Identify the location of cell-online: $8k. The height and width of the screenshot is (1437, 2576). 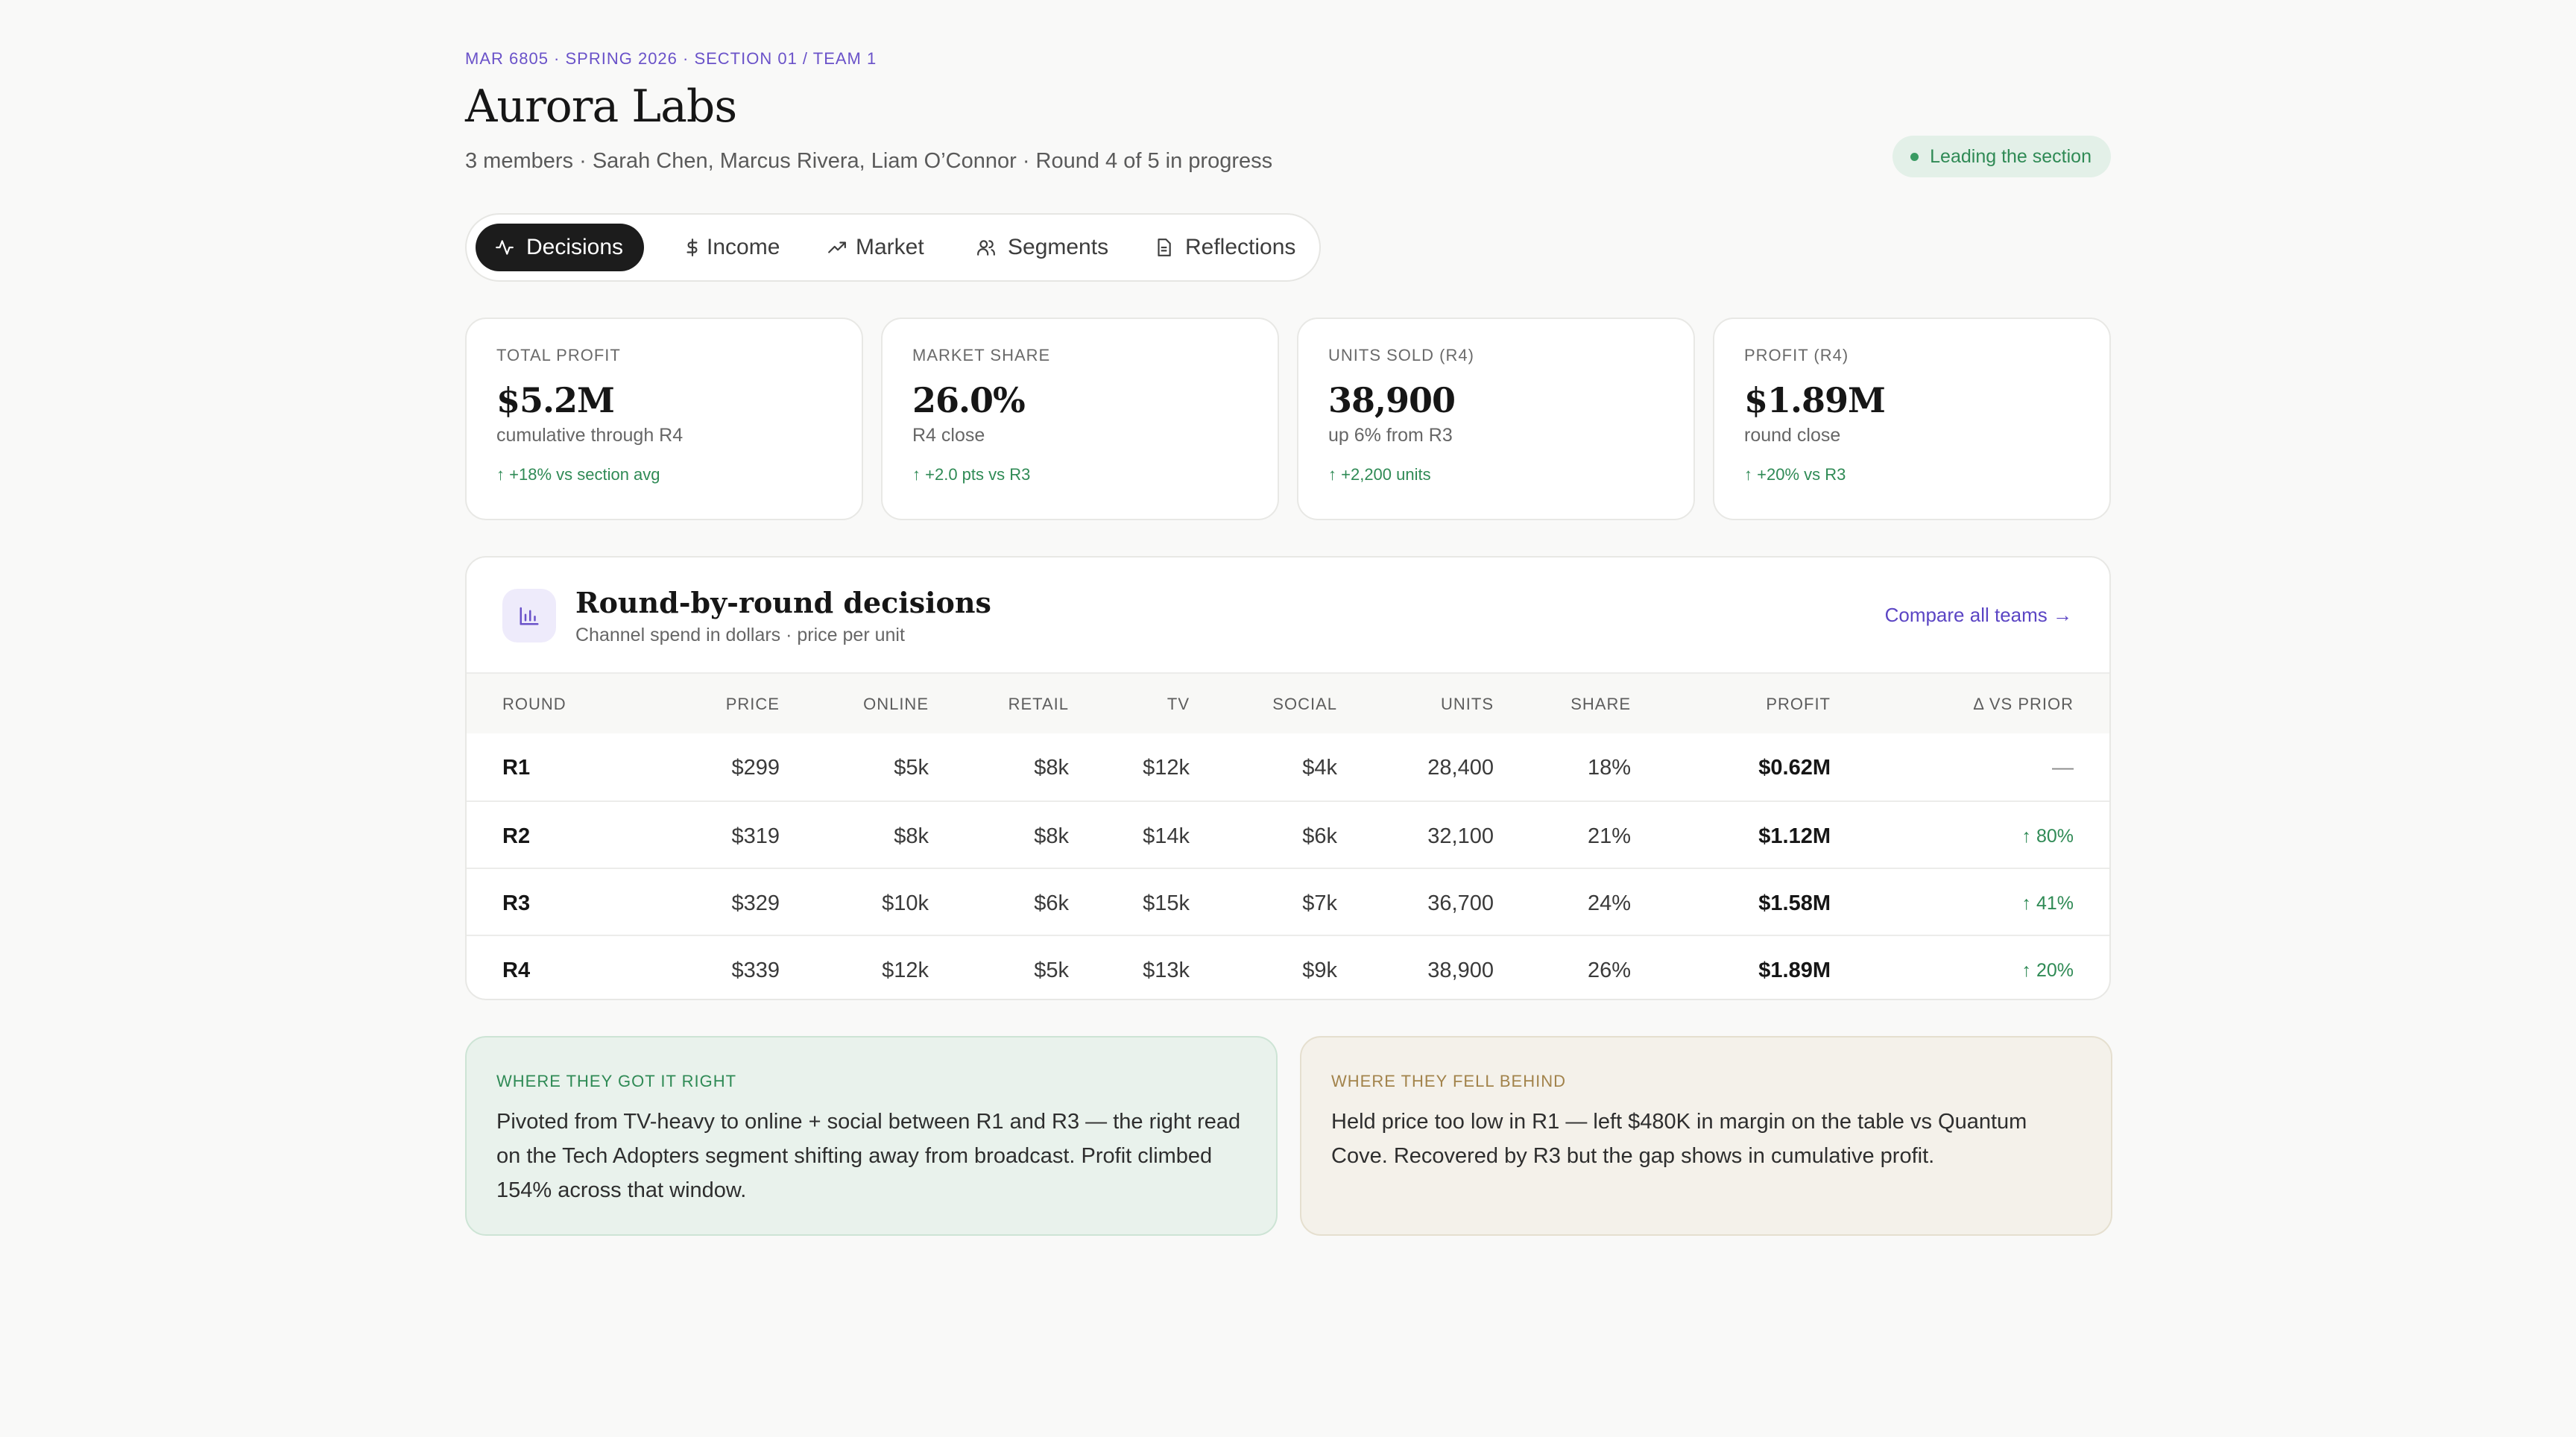
(911, 836).